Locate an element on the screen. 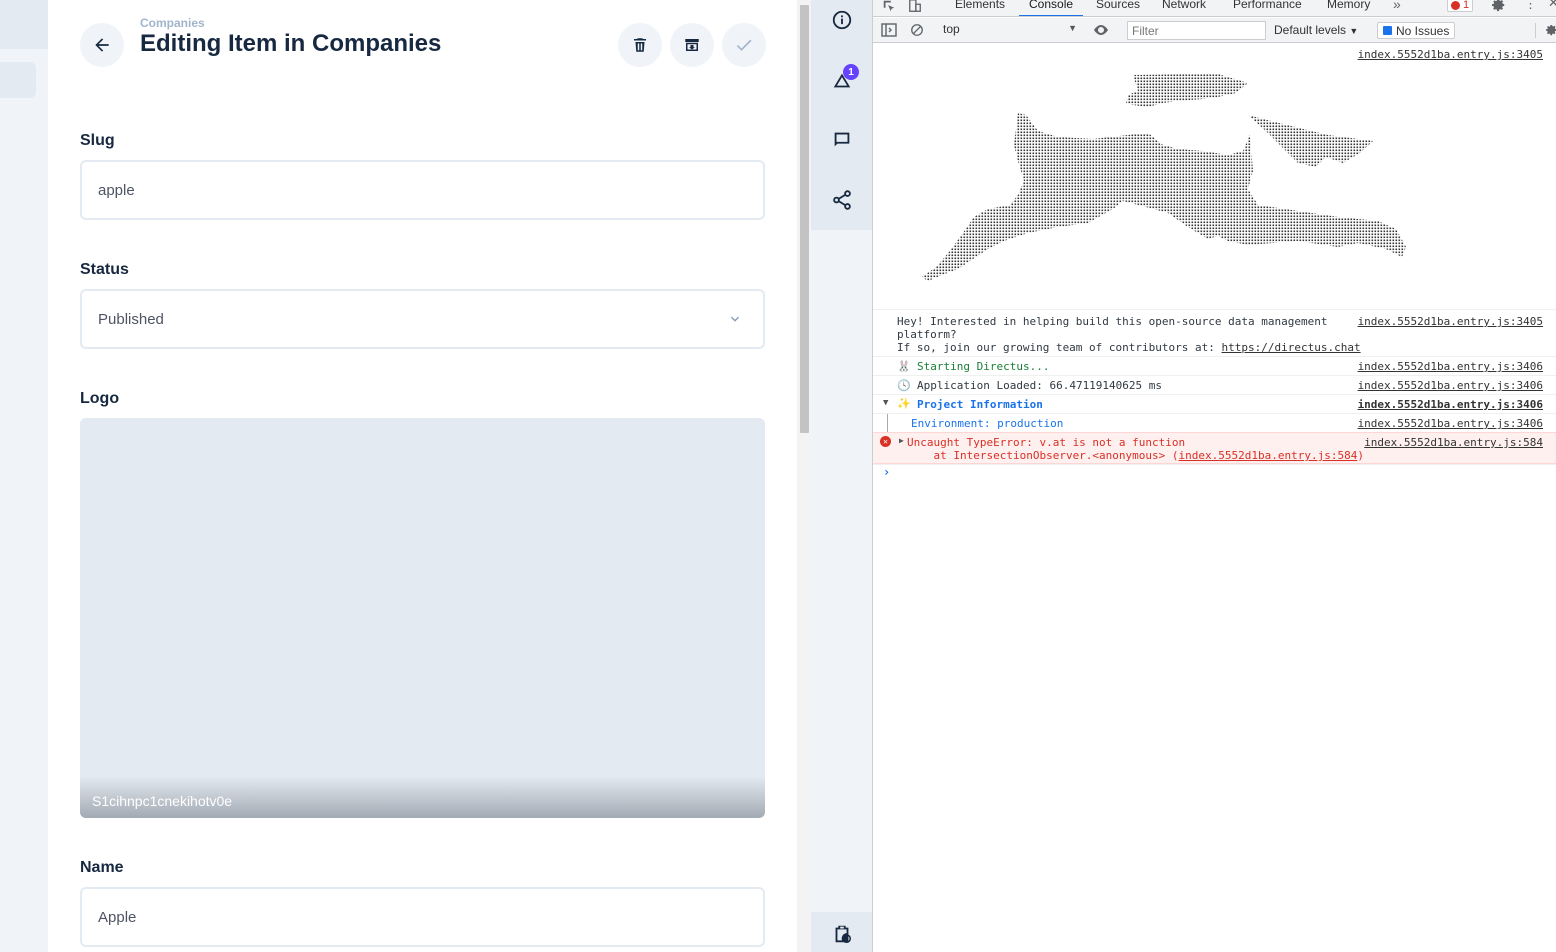 The image size is (1556, 952). delete-button is located at coordinates (640, 45).